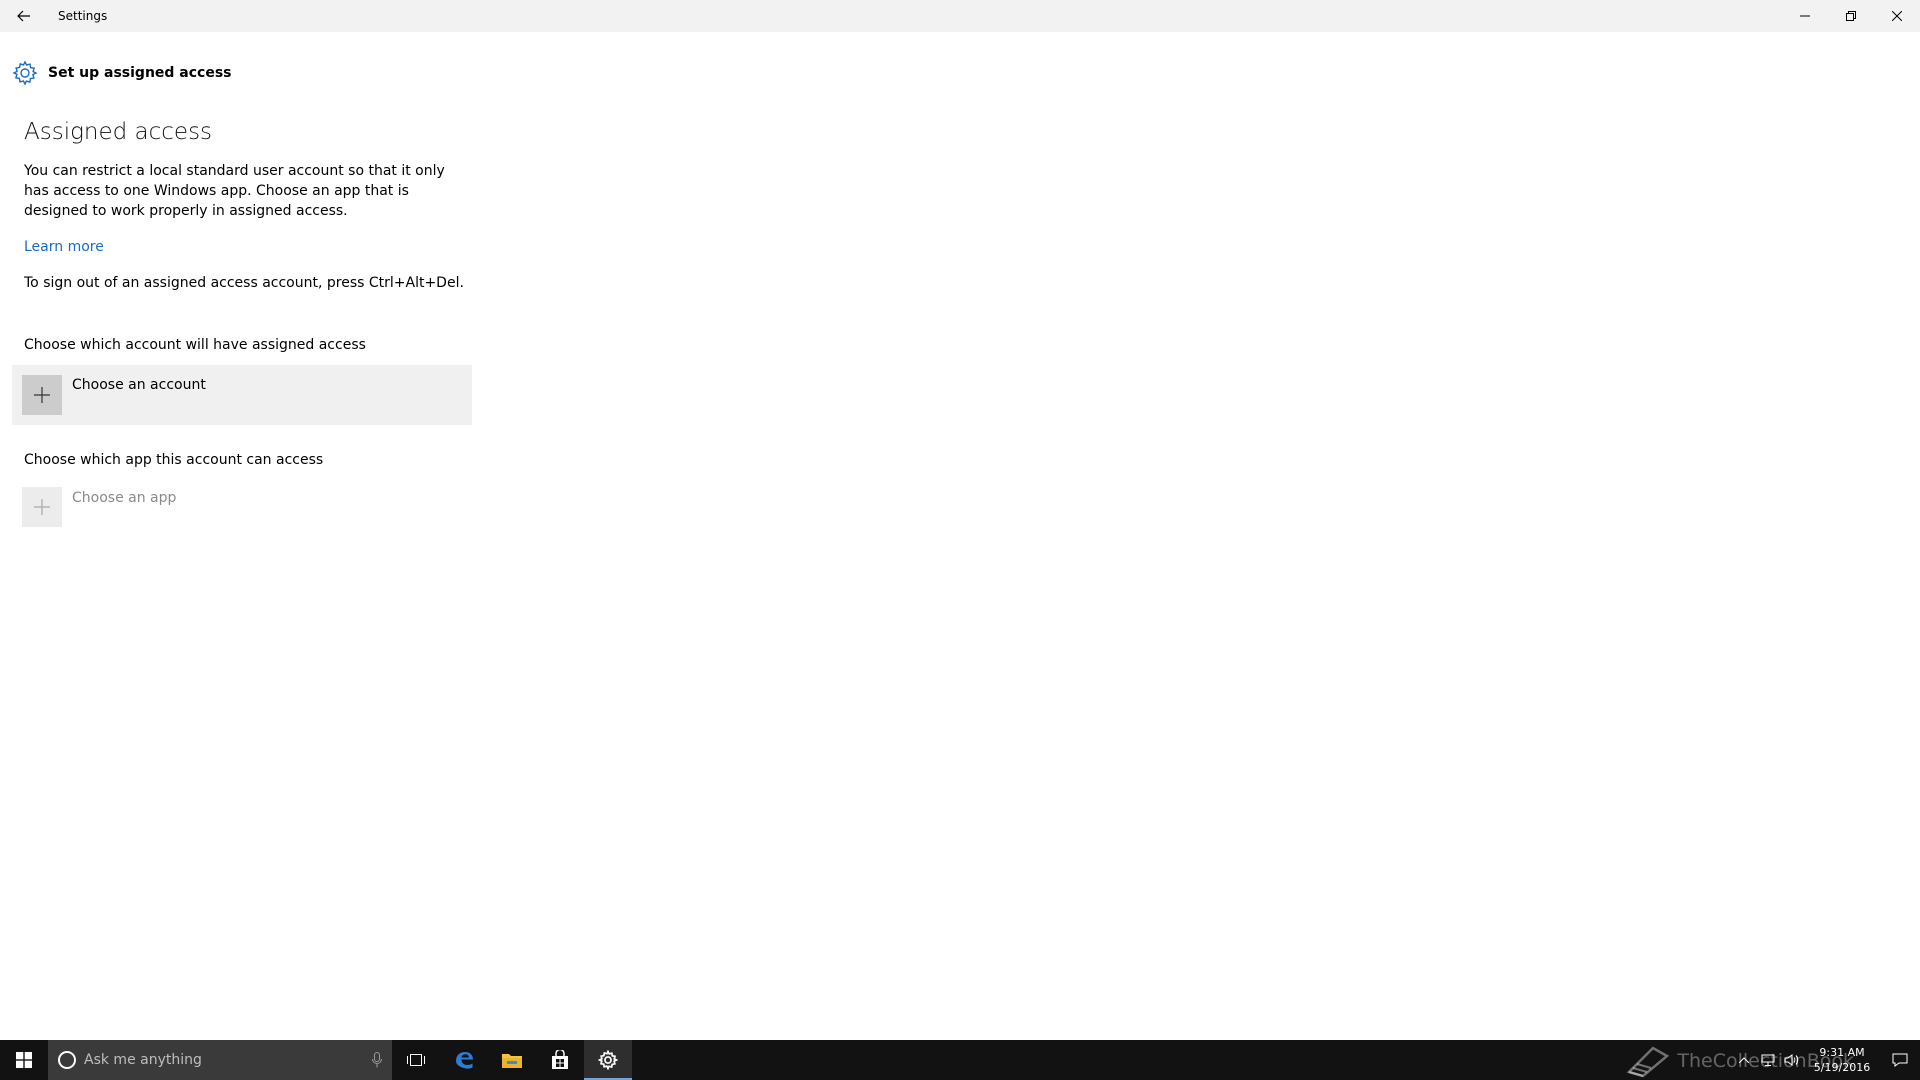  I want to click on back-button, so click(24, 16).